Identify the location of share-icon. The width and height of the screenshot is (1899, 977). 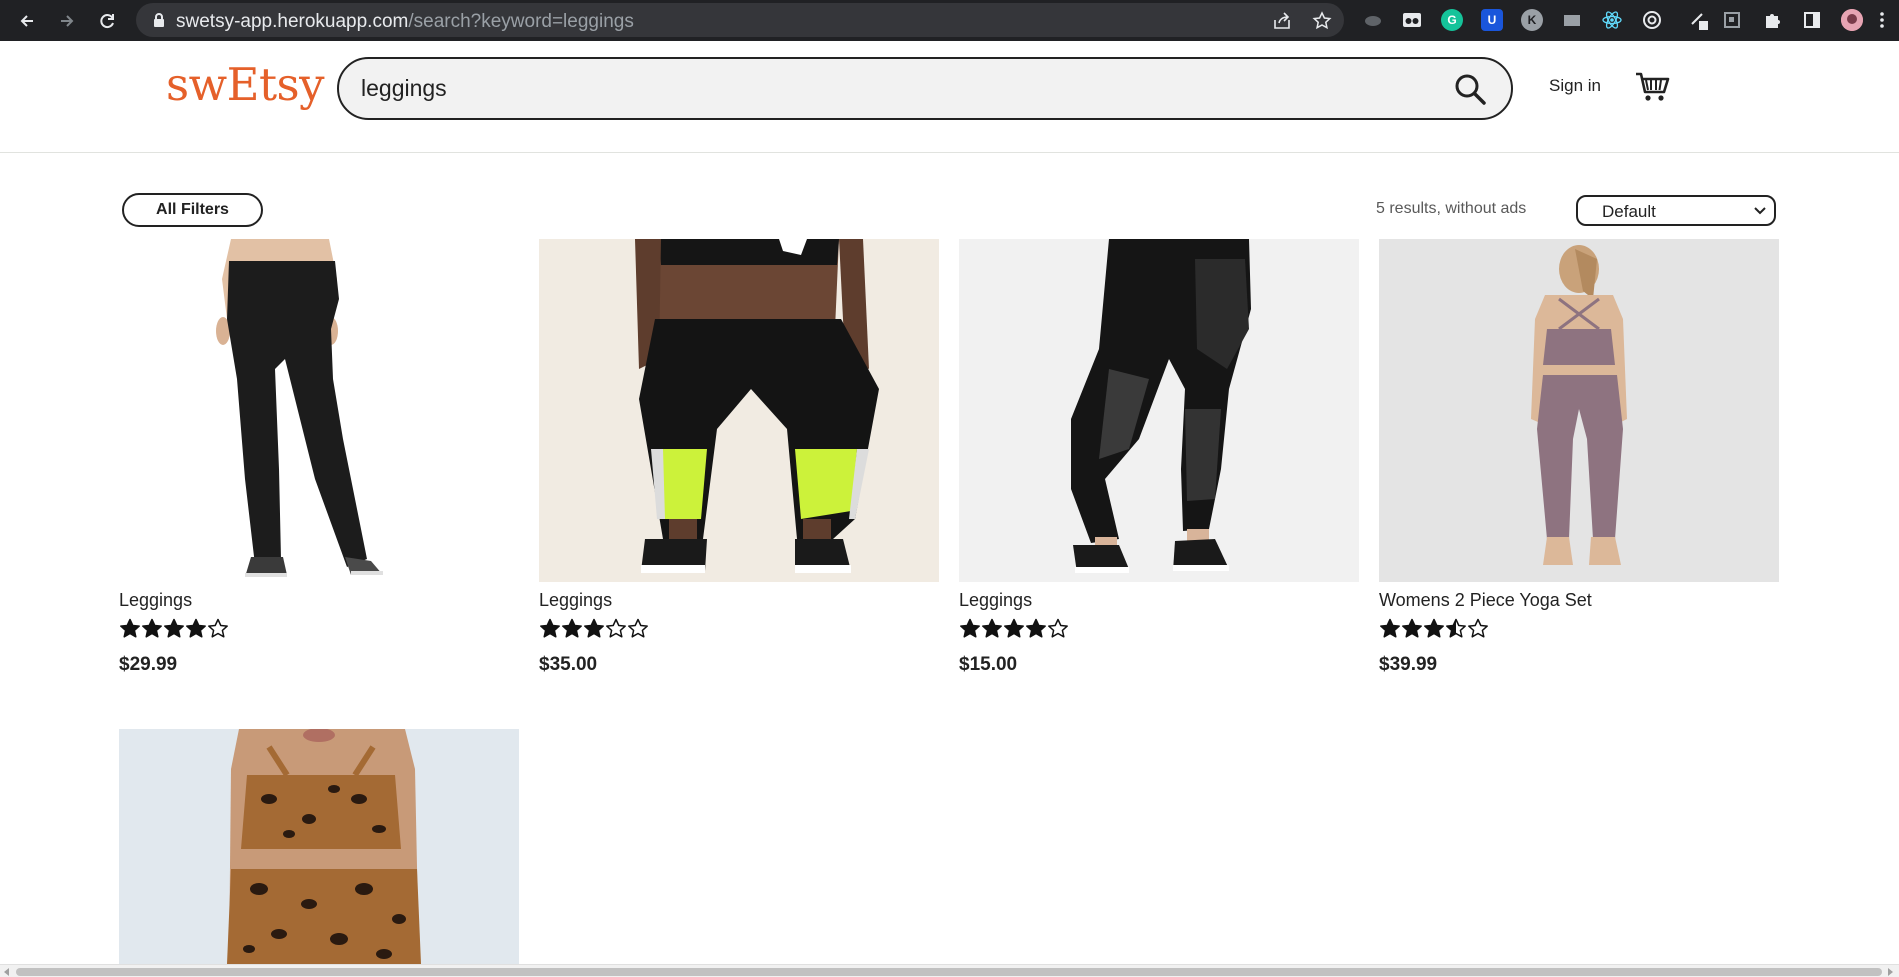
(1282, 21).